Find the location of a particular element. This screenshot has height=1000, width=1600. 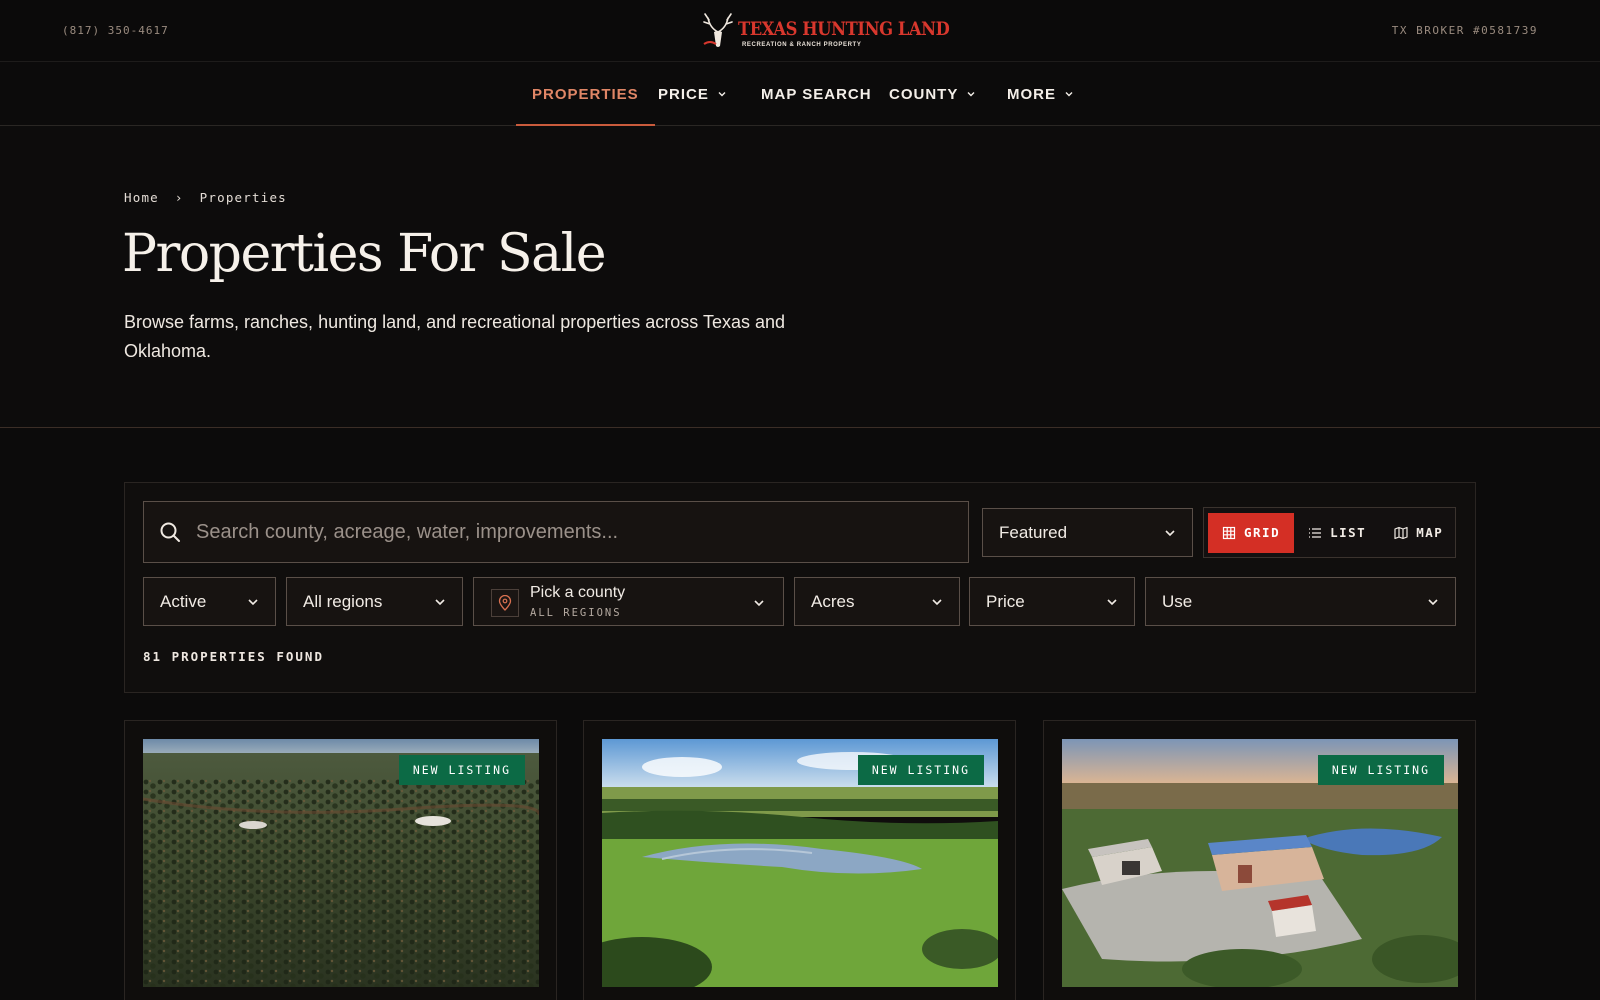

status-value: Active is located at coordinates (183, 601).